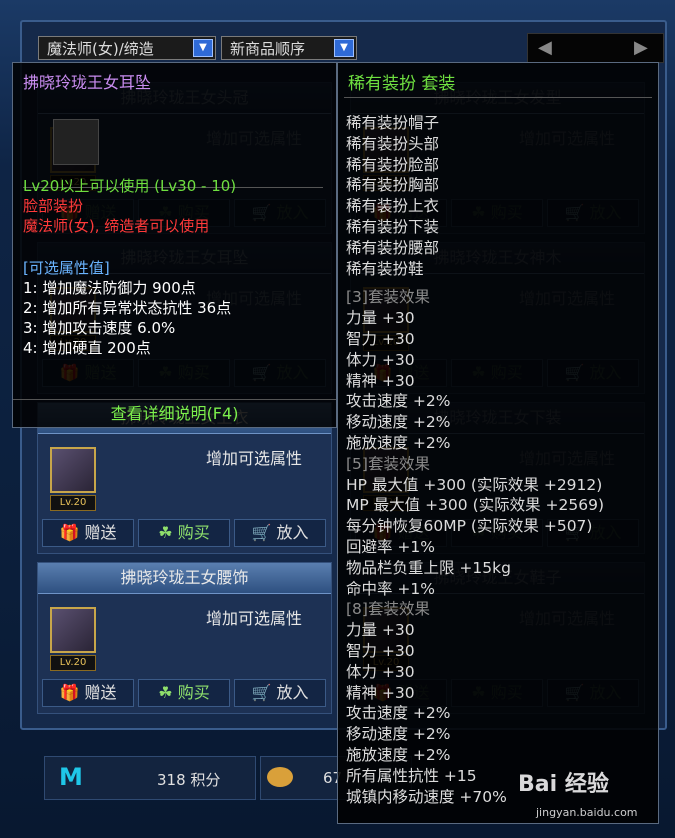 The image size is (675, 838). Describe the element at coordinates (150, 778) in the screenshot. I see `points-box: M 318 积分` at that location.